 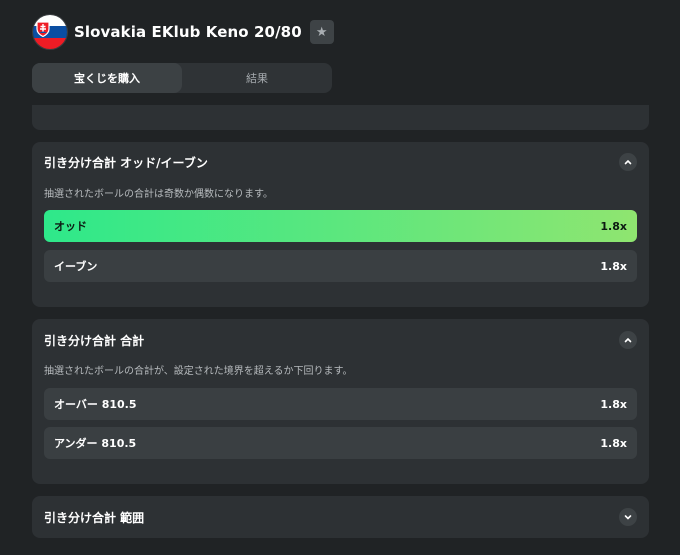 I want to click on bet-option-over: オーバー 810.5 1.8x, so click(x=340, y=404).